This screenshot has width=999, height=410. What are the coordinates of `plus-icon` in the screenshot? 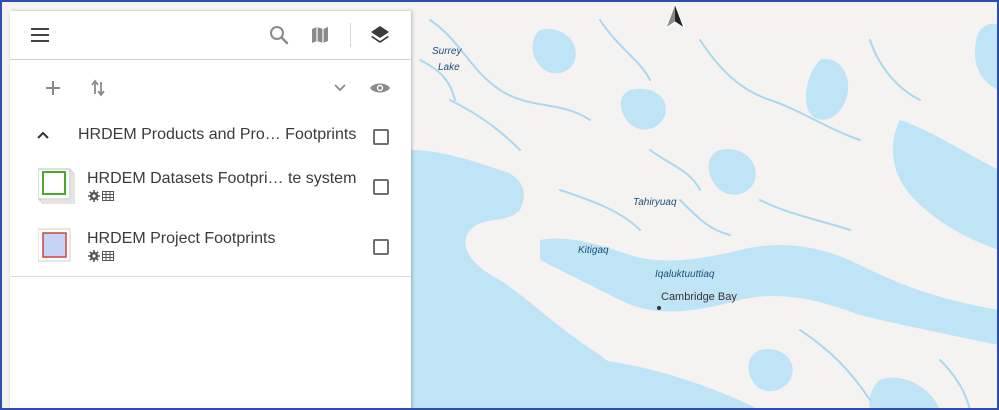 It's located at (53, 88).